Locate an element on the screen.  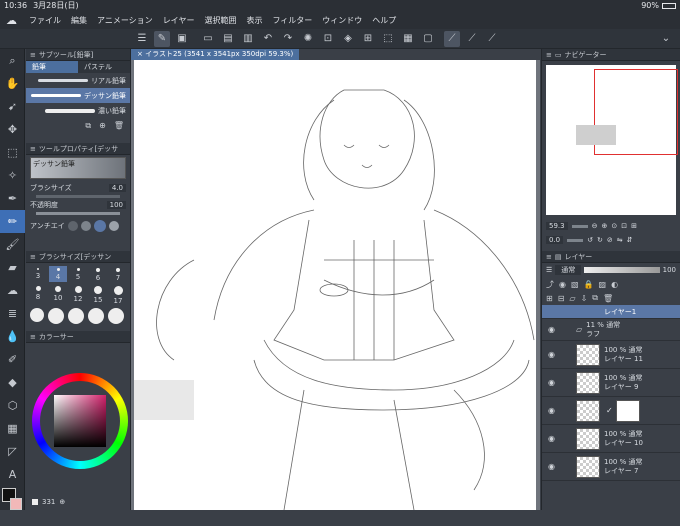
blend-mode-select: 通常 is located at coordinates (568, 270).